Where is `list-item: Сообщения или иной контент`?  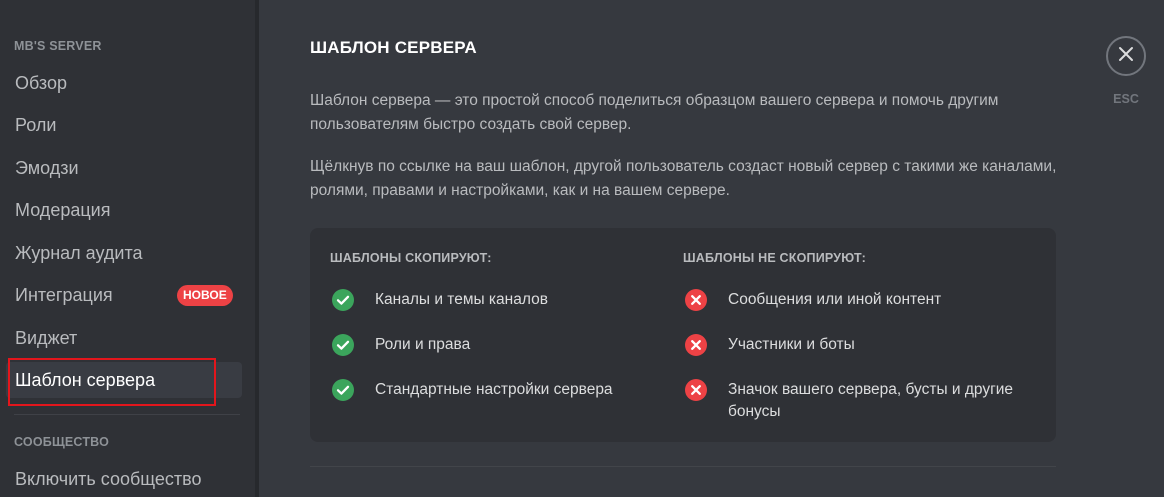 list-item: Сообщения или иной контент is located at coordinates (866, 300).